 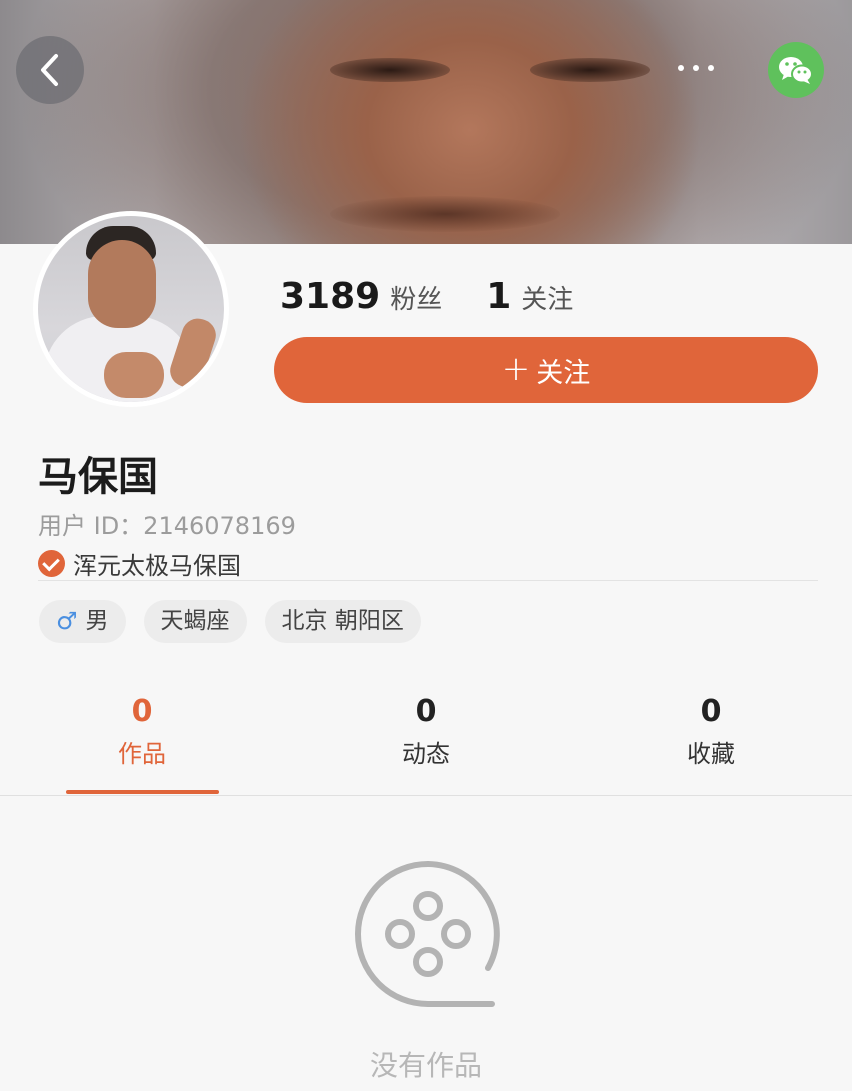 I want to click on tag-gender: ♂ 男, so click(x=82, y=621).